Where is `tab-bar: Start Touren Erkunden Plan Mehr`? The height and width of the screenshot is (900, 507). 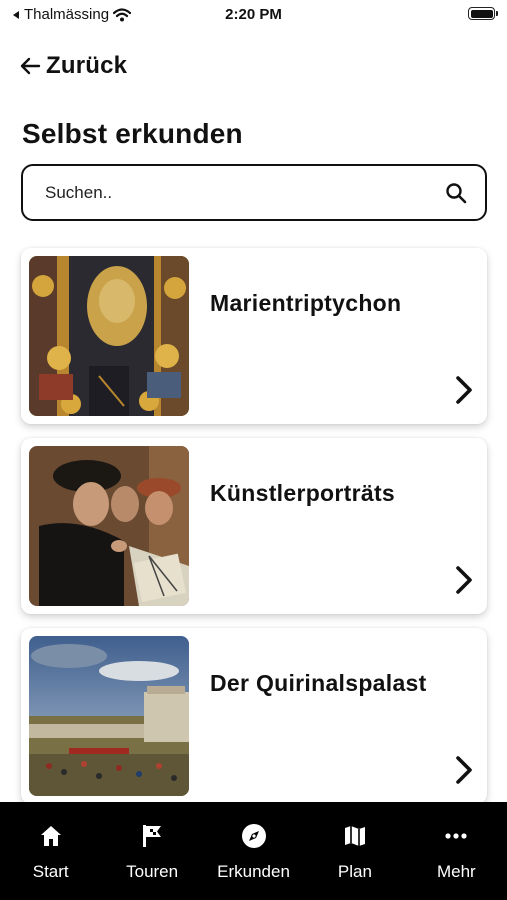
tab-bar: Start Touren Erkunden Plan Mehr is located at coordinates (253, 851).